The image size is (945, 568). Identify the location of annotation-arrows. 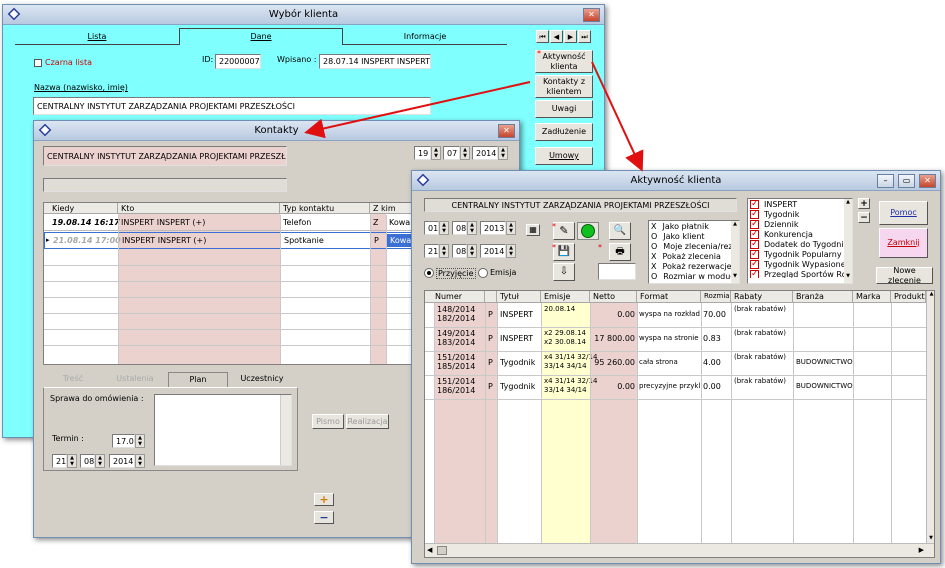
(474, 116).